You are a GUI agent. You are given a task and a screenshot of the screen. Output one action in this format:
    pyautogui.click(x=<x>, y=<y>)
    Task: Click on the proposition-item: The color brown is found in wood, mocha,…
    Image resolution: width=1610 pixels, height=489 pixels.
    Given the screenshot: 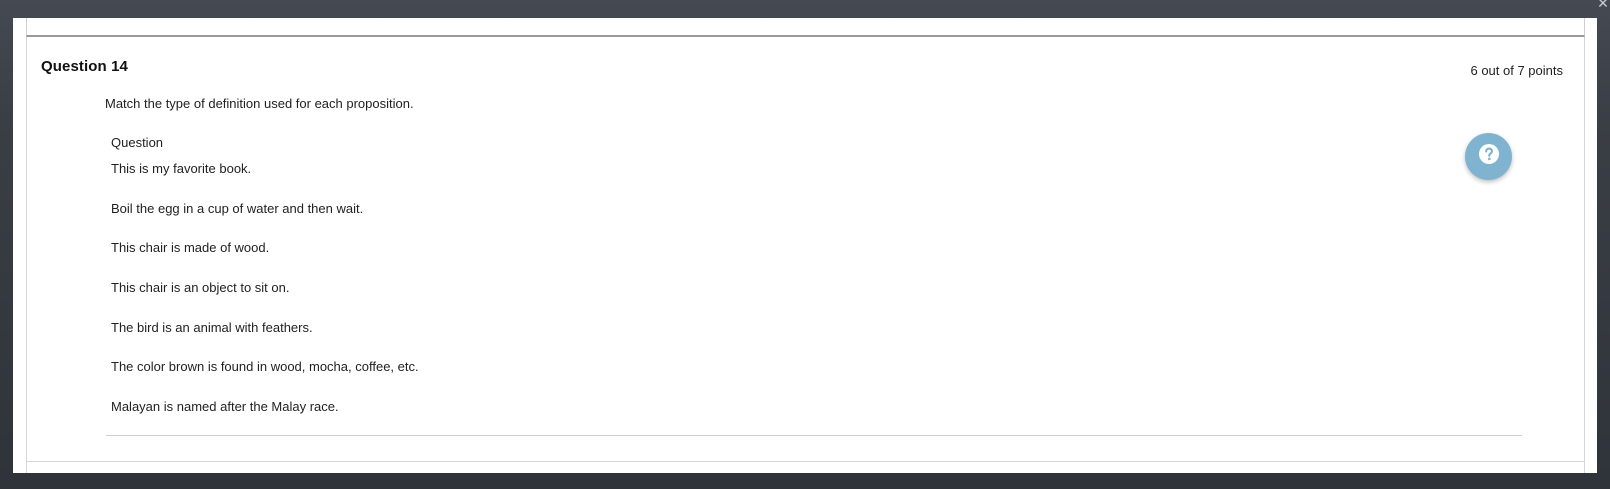 What is the action you would take?
    pyautogui.click(x=265, y=367)
    